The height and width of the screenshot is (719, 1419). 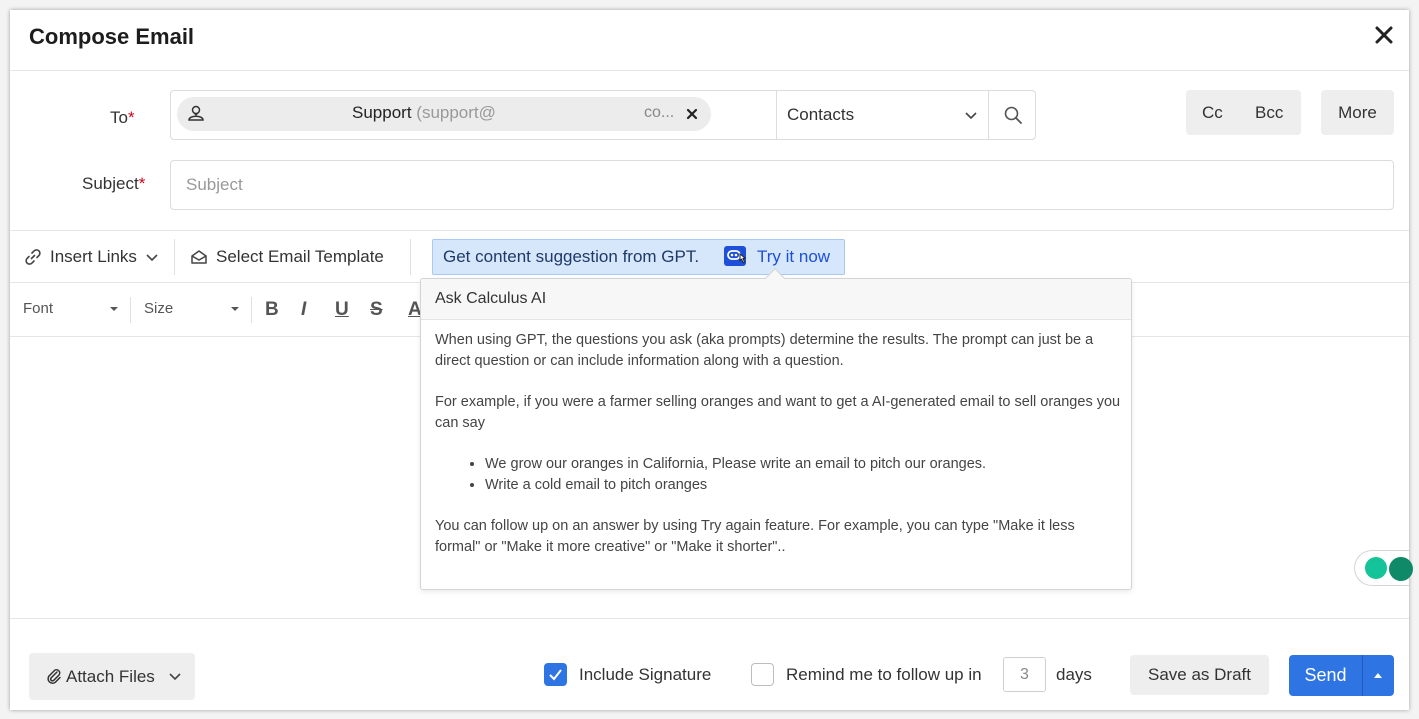 I want to click on bold-button: B, so click(x=272, y=310).